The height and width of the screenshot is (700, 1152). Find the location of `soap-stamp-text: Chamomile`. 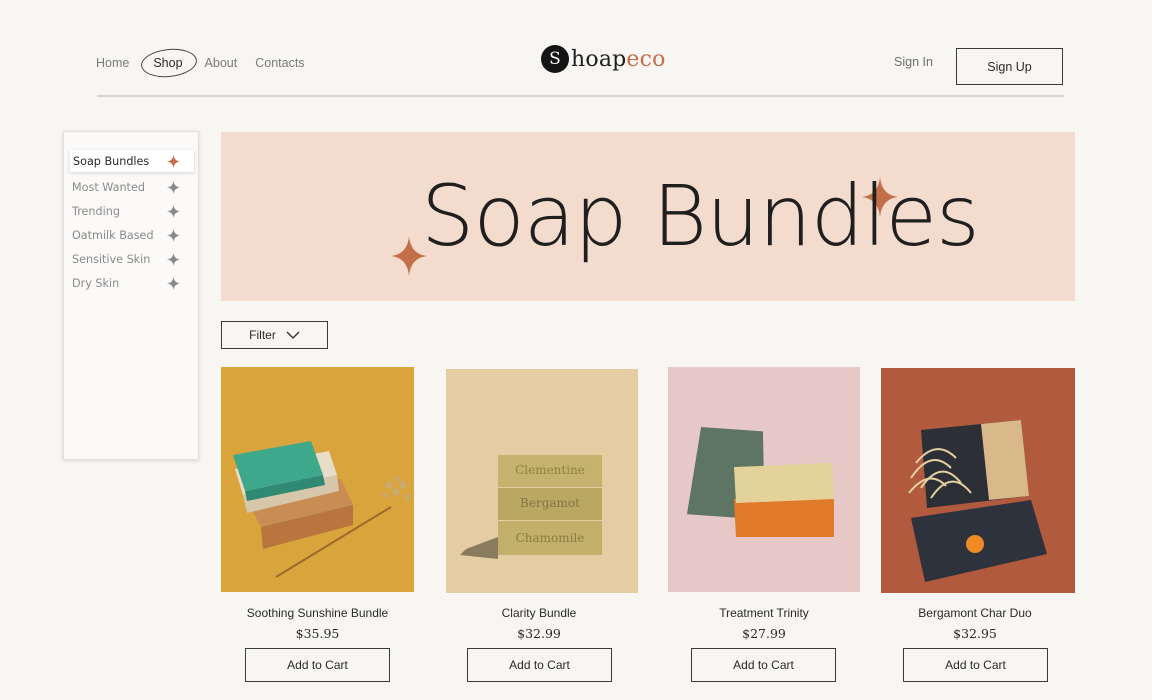

soap-stamp-text: Chamomile is located at coordinates (550, 538).